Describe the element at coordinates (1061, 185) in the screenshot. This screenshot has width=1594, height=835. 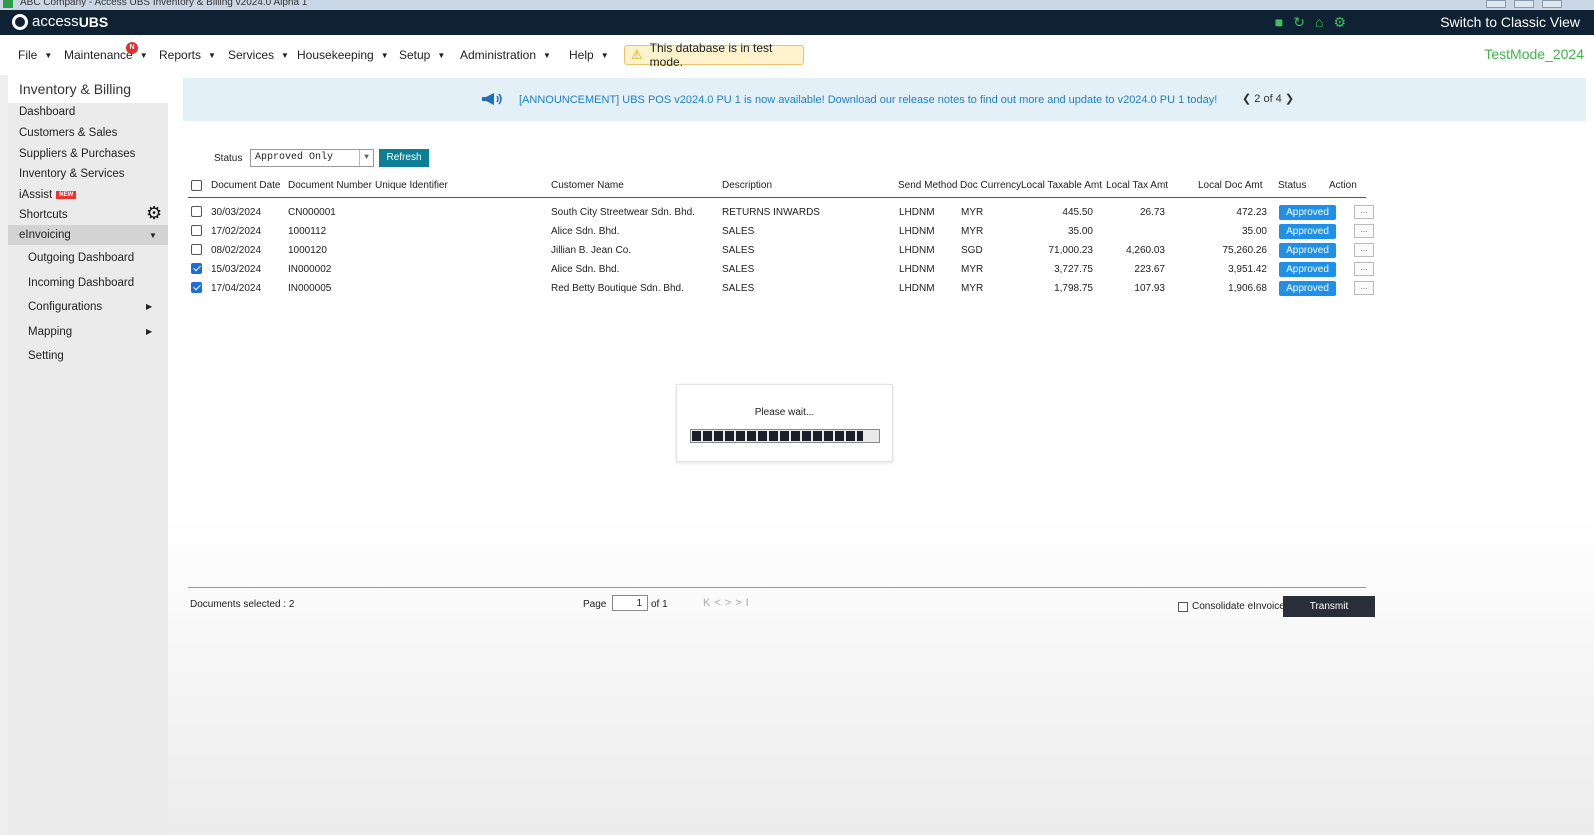
I see `col-local-taxable-amt: Local Taxable Amt` at that location.